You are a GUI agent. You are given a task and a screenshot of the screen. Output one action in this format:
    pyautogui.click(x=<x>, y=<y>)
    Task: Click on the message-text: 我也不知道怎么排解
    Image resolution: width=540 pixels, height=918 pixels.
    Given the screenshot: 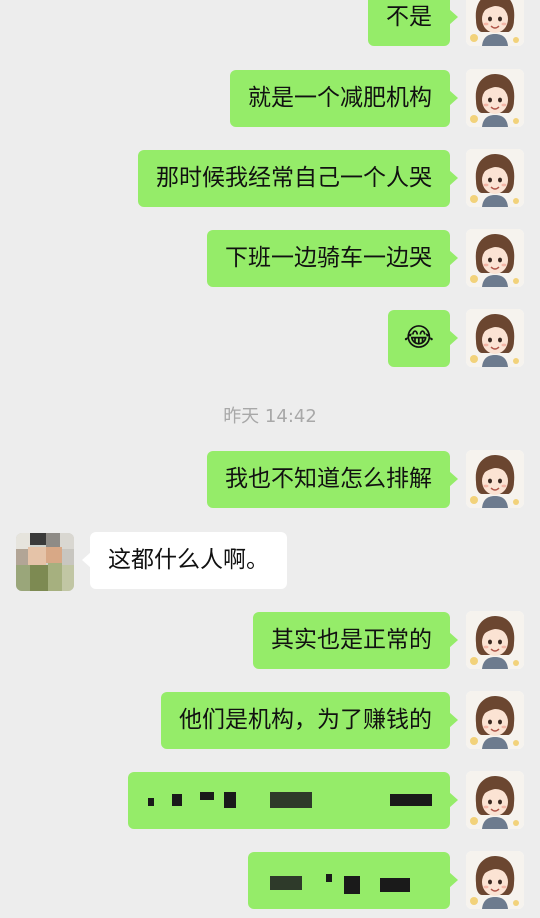 What is the action you would take?
    pyautogui.click(x=328, y=479)
    